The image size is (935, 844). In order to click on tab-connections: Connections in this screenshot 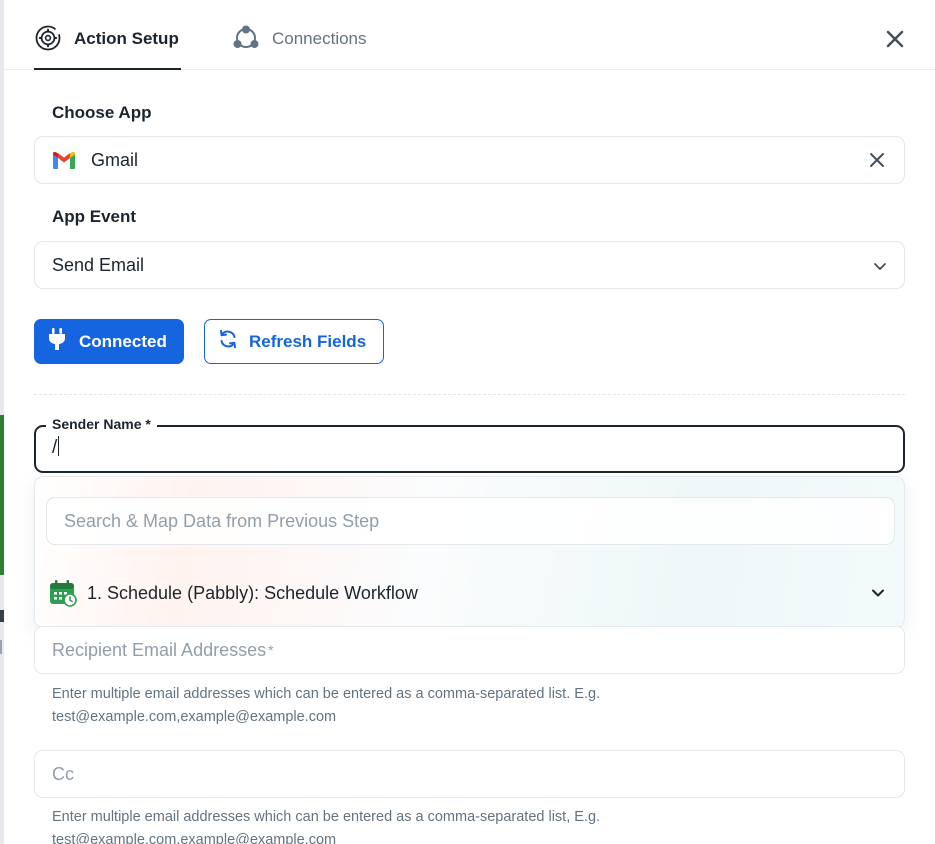, I will do `click(299, 47)`.